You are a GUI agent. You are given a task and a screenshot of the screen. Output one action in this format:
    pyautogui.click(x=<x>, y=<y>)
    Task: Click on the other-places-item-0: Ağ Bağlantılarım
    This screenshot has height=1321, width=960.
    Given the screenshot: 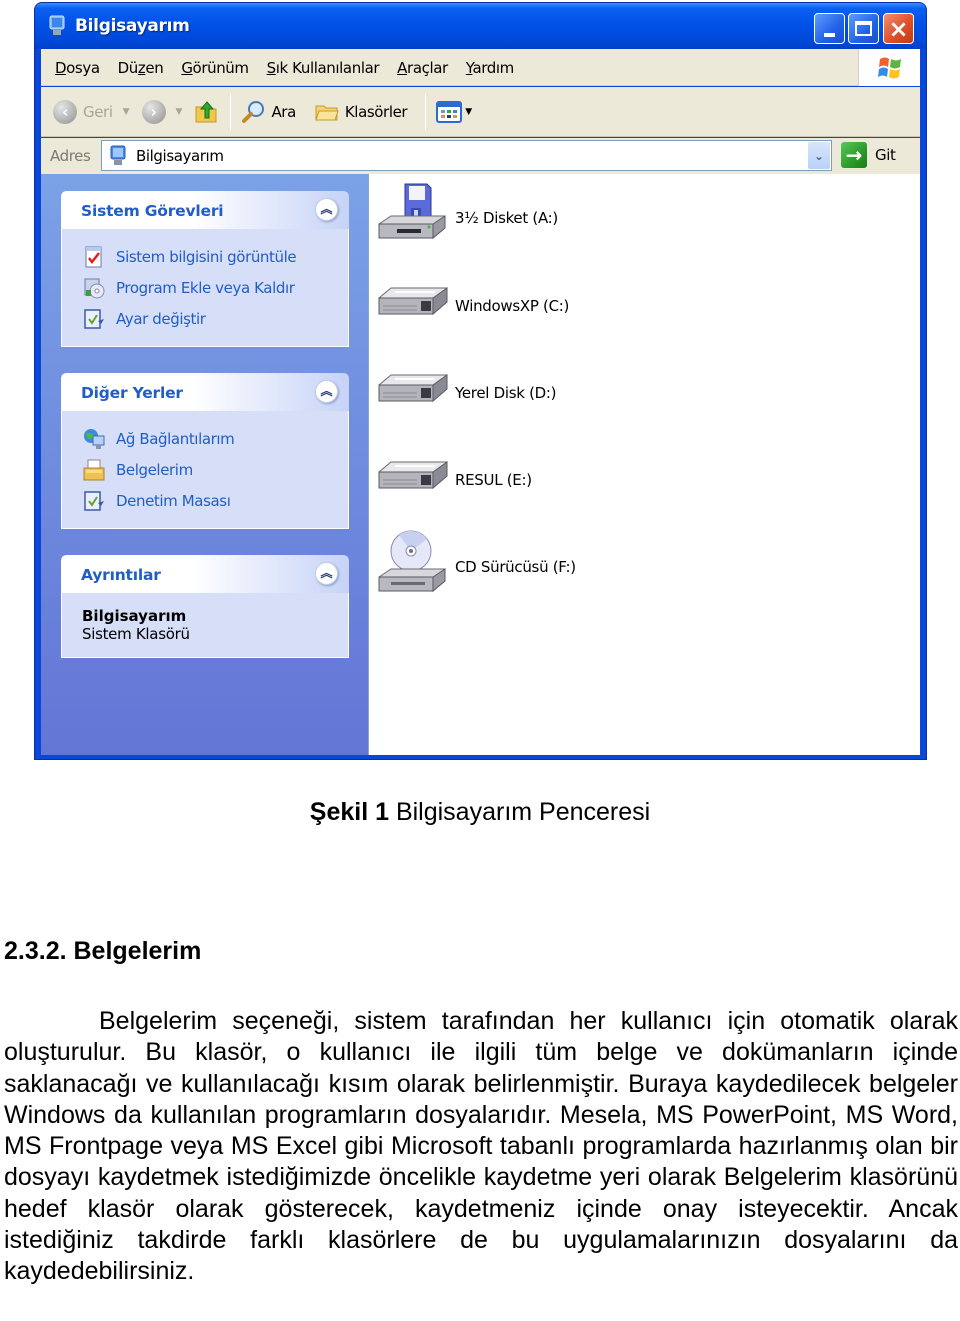 What is the action you would take?
    pyautogui.click(x=215, y=438)
    